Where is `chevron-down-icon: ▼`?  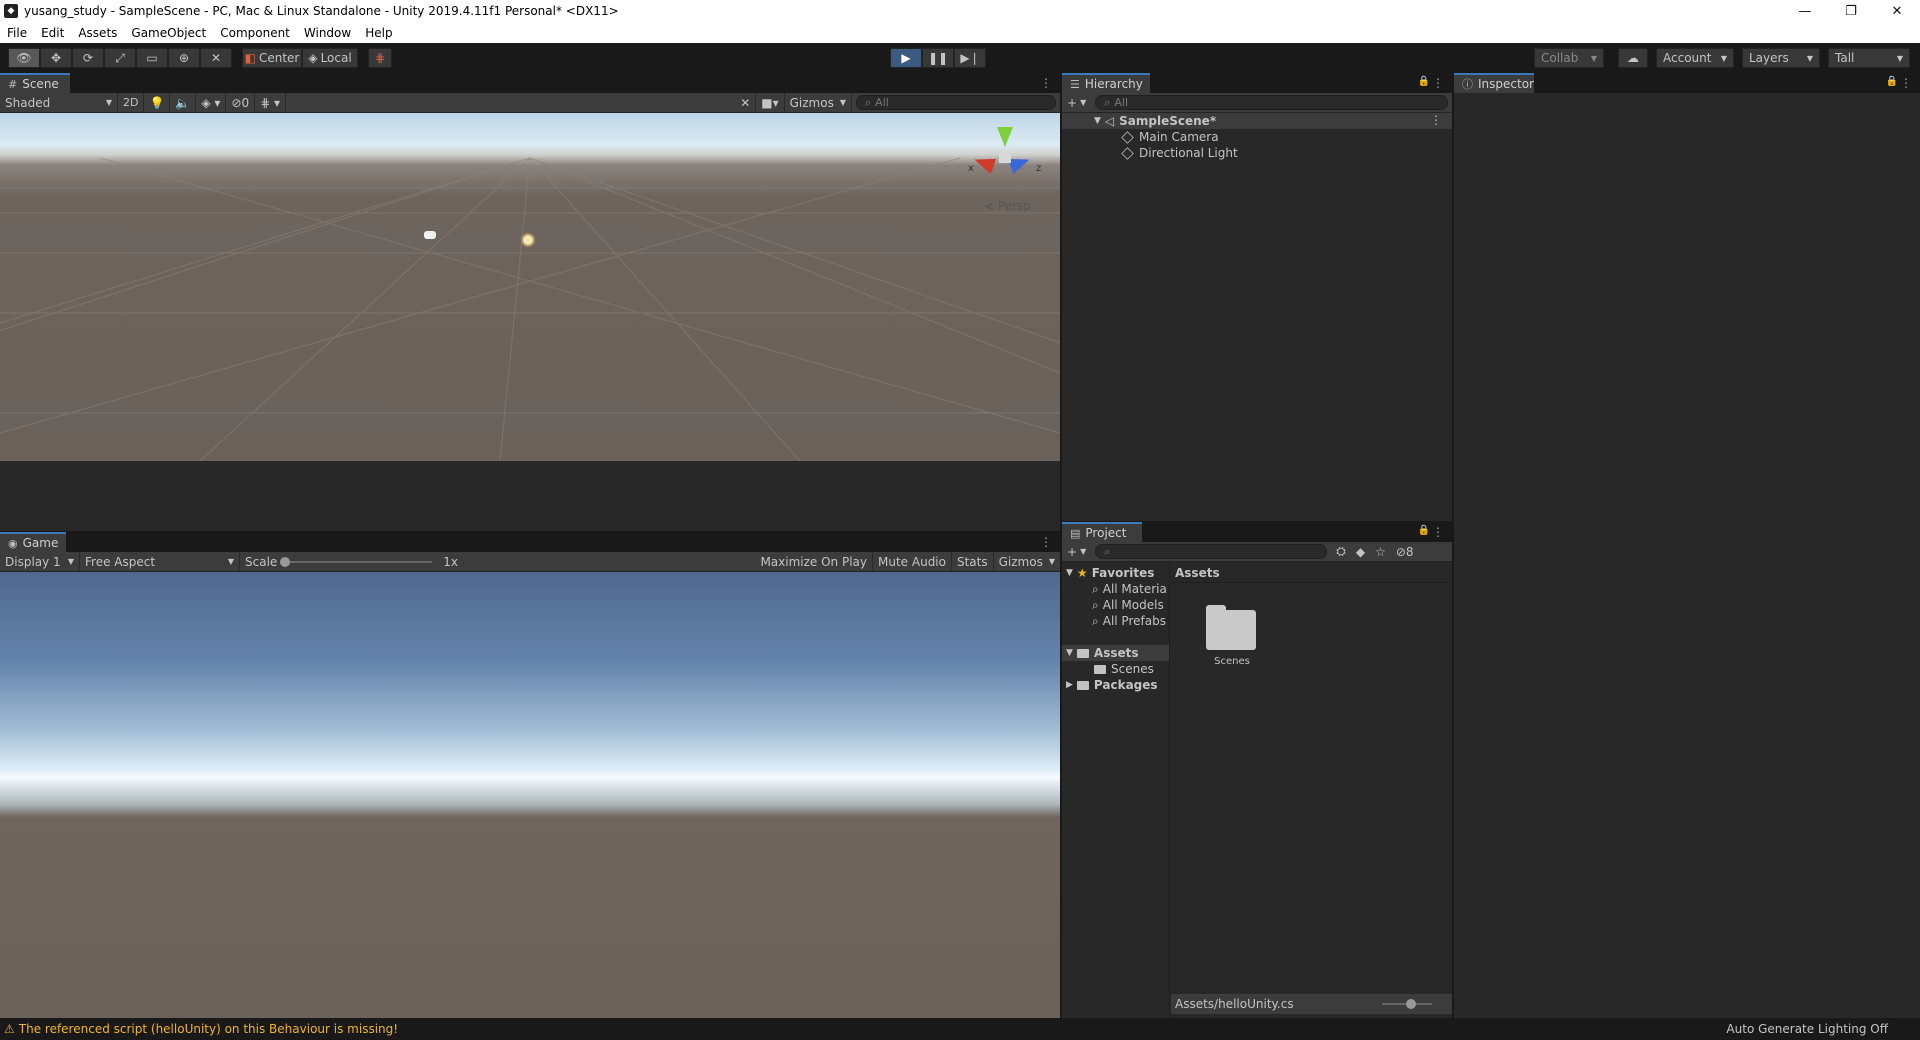
chevron-down-icon: ▼ is located at coordinates (108, 102).